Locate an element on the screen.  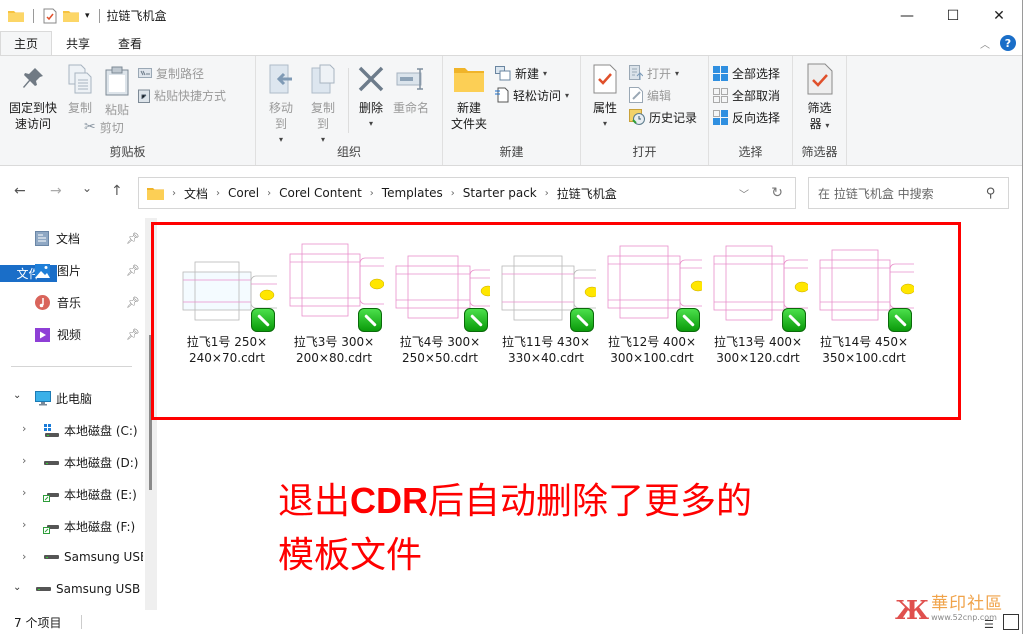
annotation-text: 退出CDR后自动删除了更多的 模板文件 is located at coordinates (515, 528).